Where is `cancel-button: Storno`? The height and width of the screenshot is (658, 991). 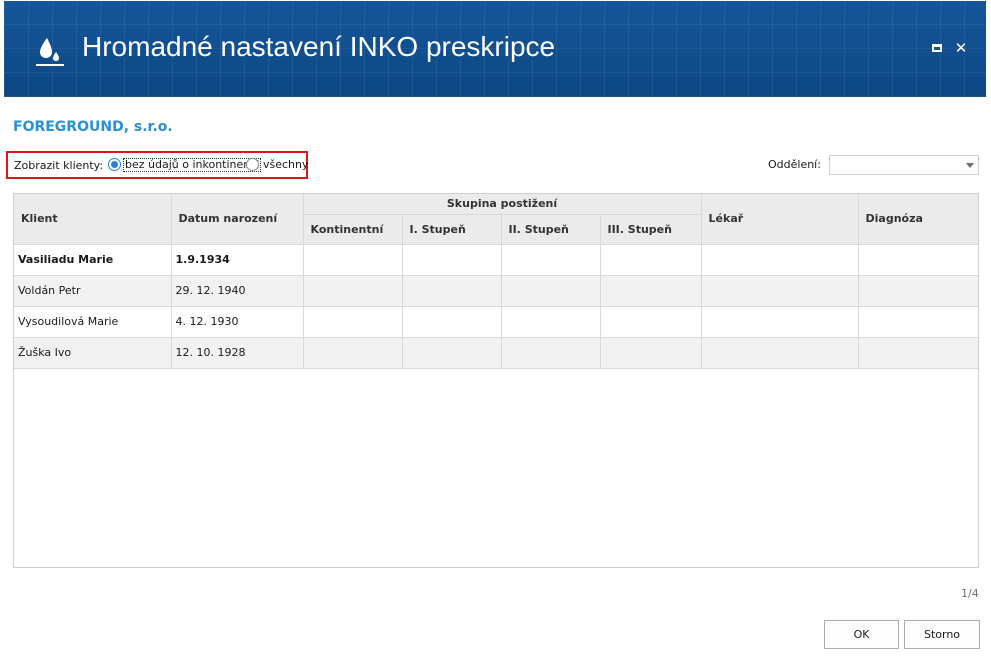 cancel-button: Storno is located at coordinates (942, 634).